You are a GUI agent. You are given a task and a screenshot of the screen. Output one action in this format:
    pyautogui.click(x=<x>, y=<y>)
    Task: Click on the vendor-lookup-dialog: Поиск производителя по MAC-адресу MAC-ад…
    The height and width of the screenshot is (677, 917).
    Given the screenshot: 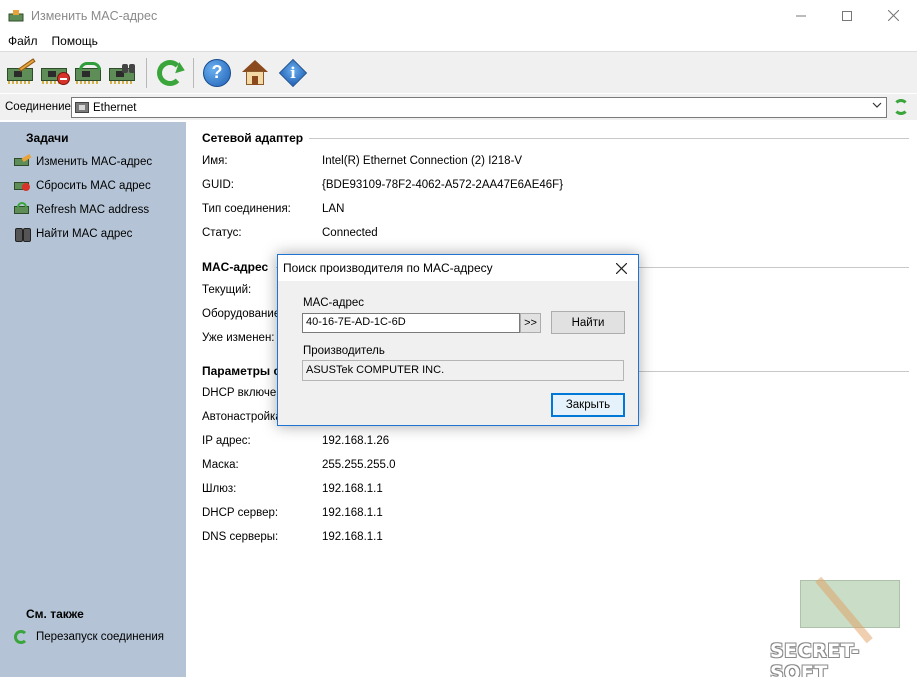 What is the action you would take?
    pyautogui.click(x=458, y=340)
    